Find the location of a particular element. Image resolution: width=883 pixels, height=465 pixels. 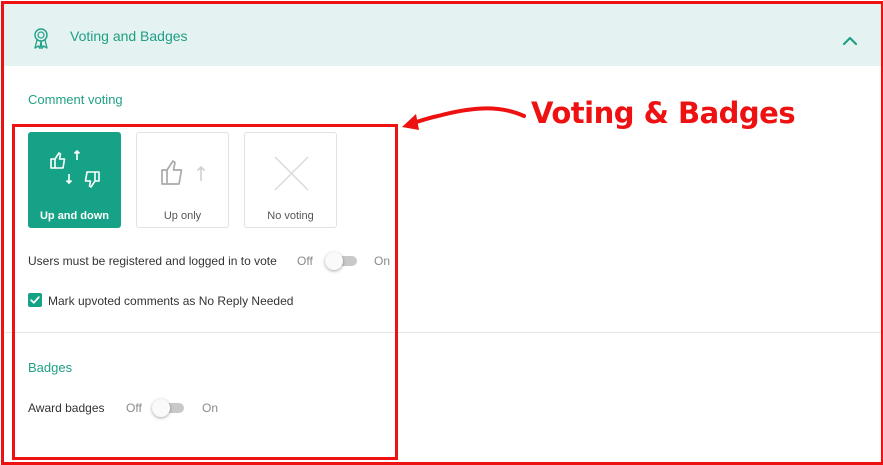

annotation-arrow-icon is located at coordinates (464, 118).